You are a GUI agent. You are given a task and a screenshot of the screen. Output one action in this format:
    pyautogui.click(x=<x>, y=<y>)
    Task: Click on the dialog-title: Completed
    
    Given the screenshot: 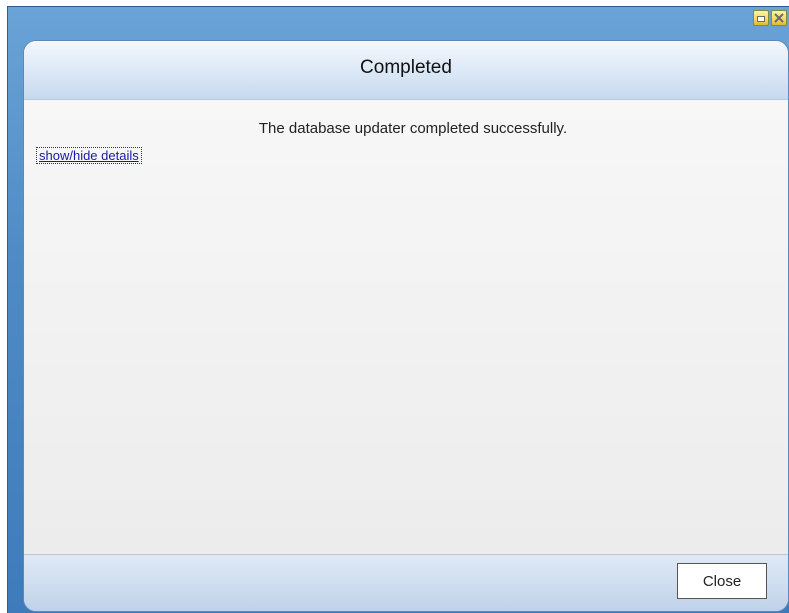 What is the action you would take?
    pyautogui.click(x=406, y=67)
    